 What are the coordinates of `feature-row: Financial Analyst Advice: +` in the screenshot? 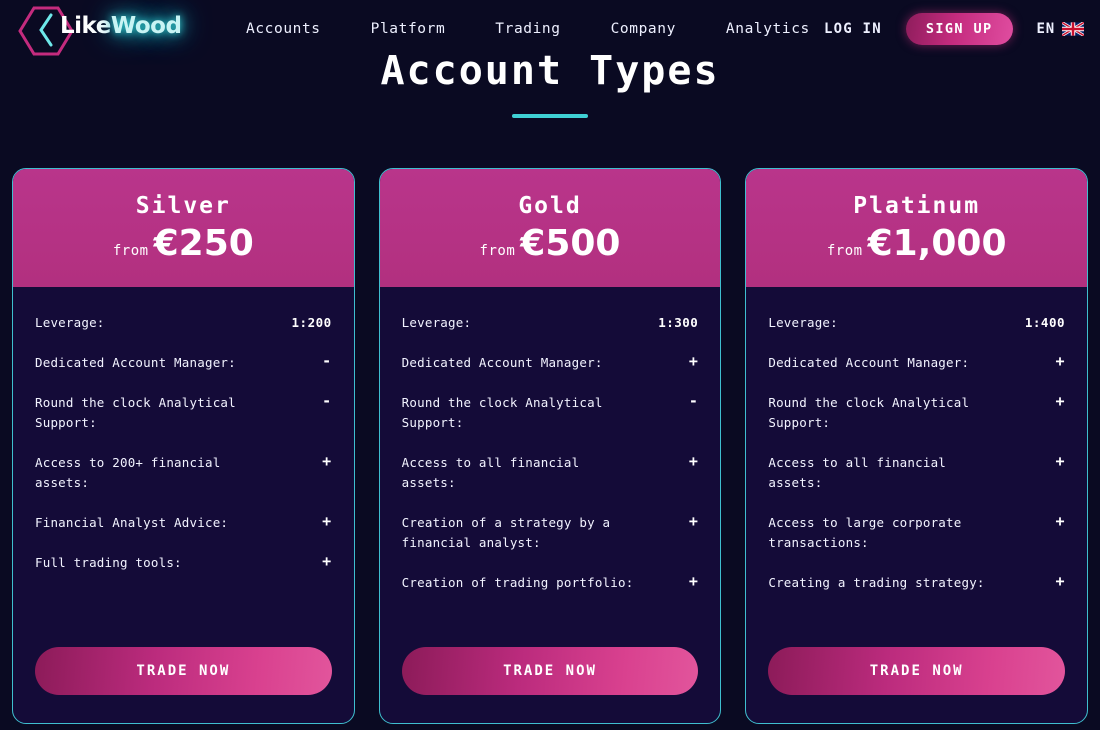 It's located at (183, 523).